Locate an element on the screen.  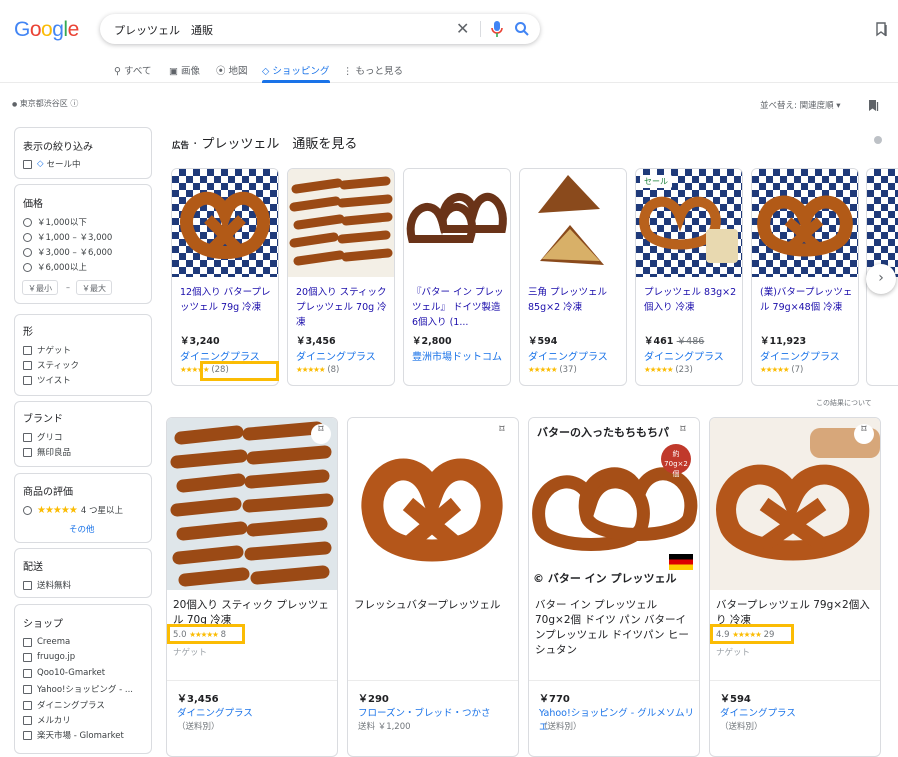
ad-title-link: (業)バタープレッツェル 79g×48個 冷凍 is located at coordinates (807, 300).